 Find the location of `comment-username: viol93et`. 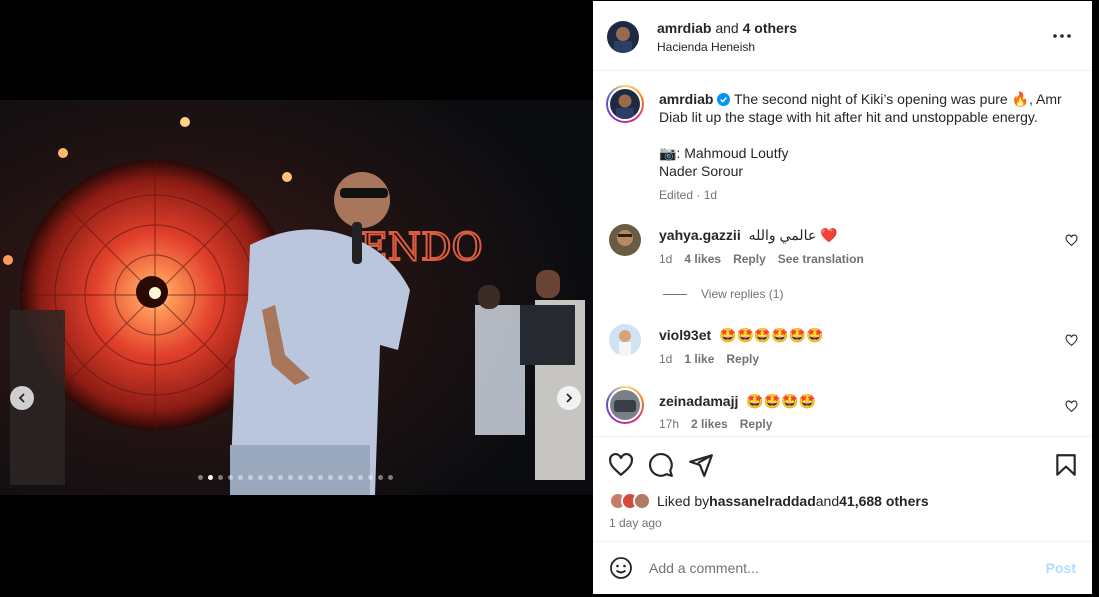

comment-username: viol93et is located at coordinates (685, 335).